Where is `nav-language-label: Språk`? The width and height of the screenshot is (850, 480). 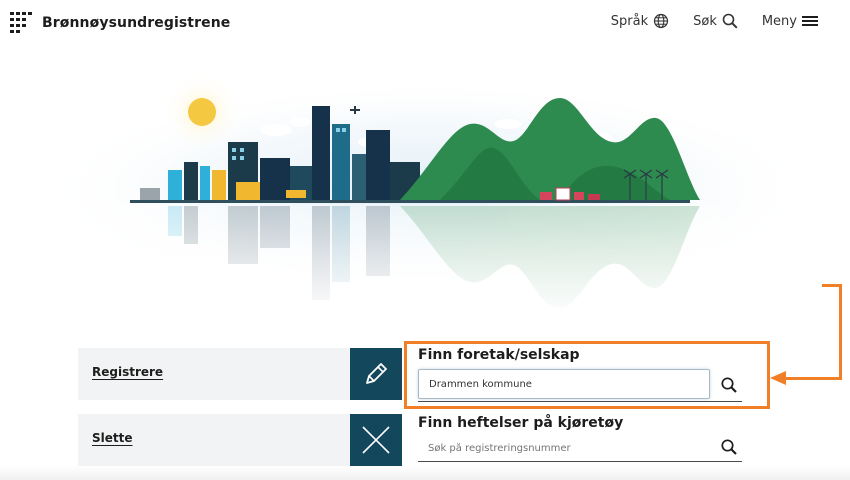 nav-language-label: Språk is located at coordinates (629, 21).